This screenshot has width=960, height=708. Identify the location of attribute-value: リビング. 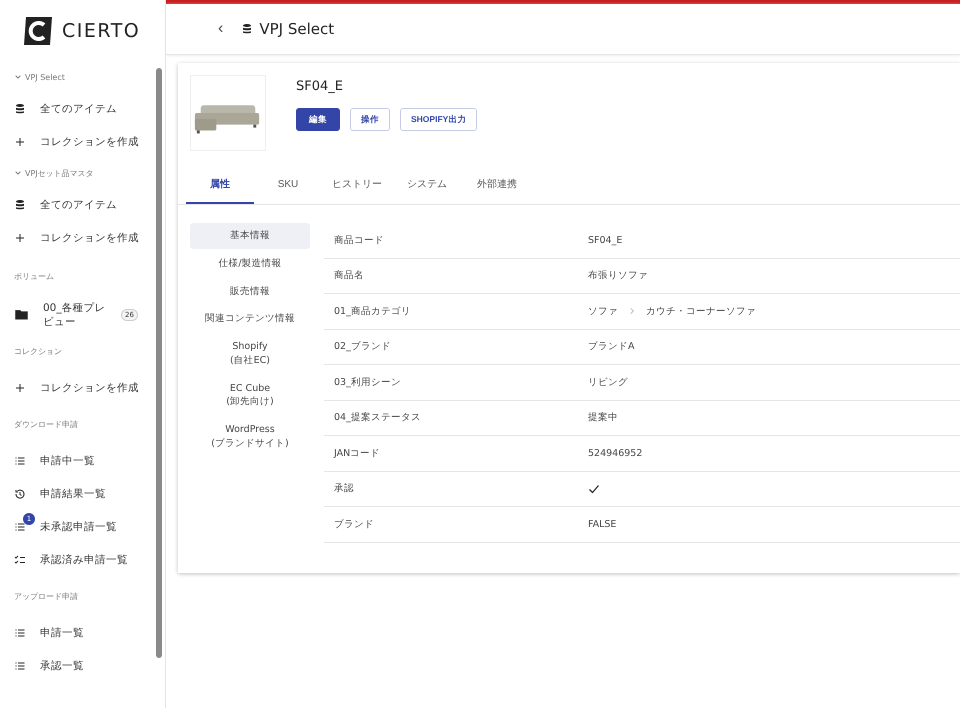
(608, 382).